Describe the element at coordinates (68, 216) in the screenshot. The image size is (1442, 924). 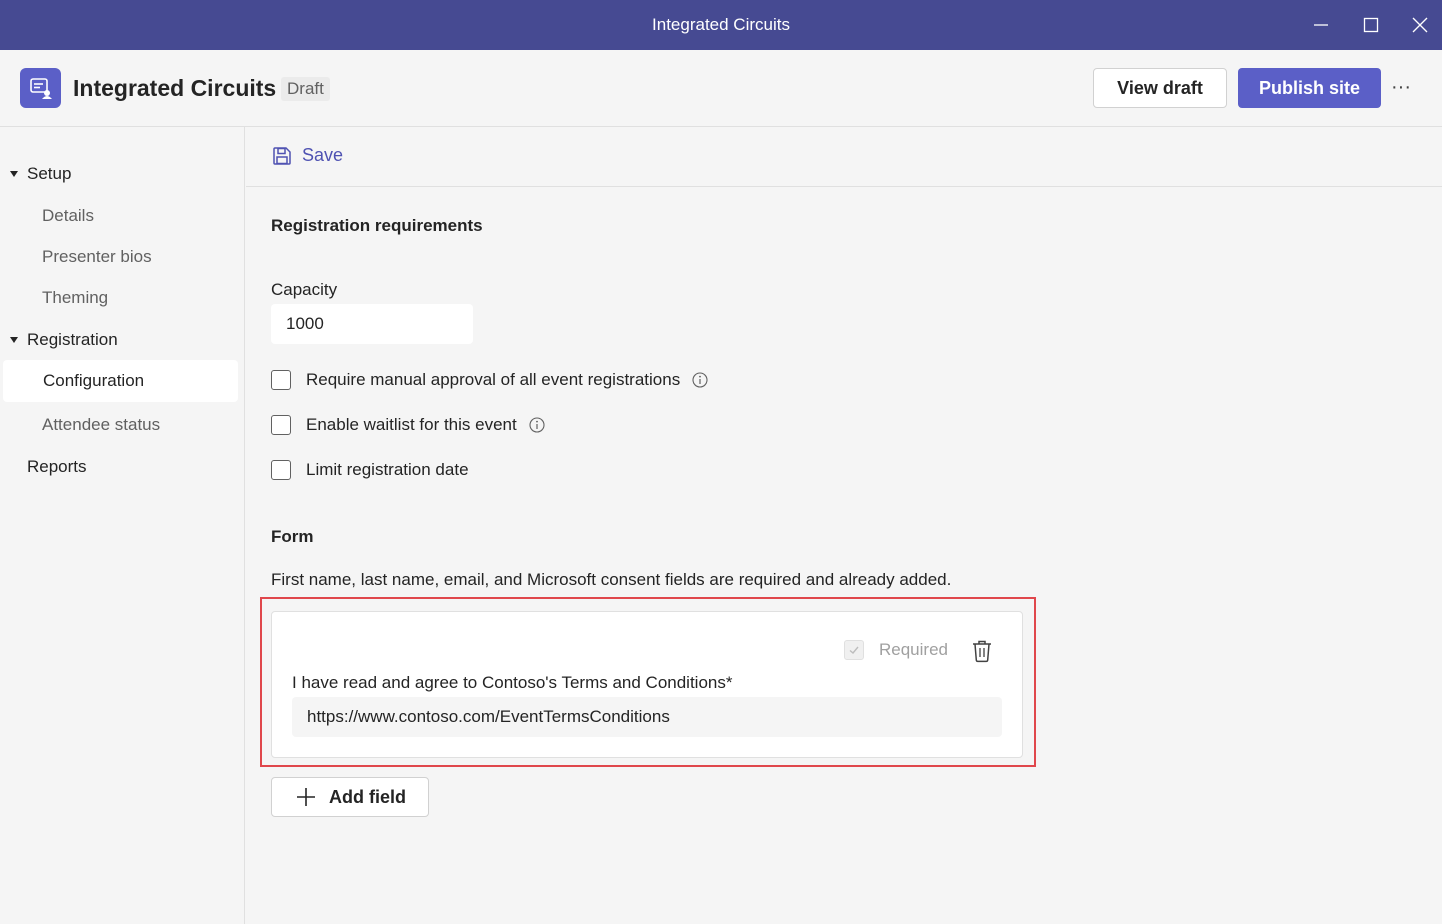
I see `sidebar-item-details: Details` at that location.